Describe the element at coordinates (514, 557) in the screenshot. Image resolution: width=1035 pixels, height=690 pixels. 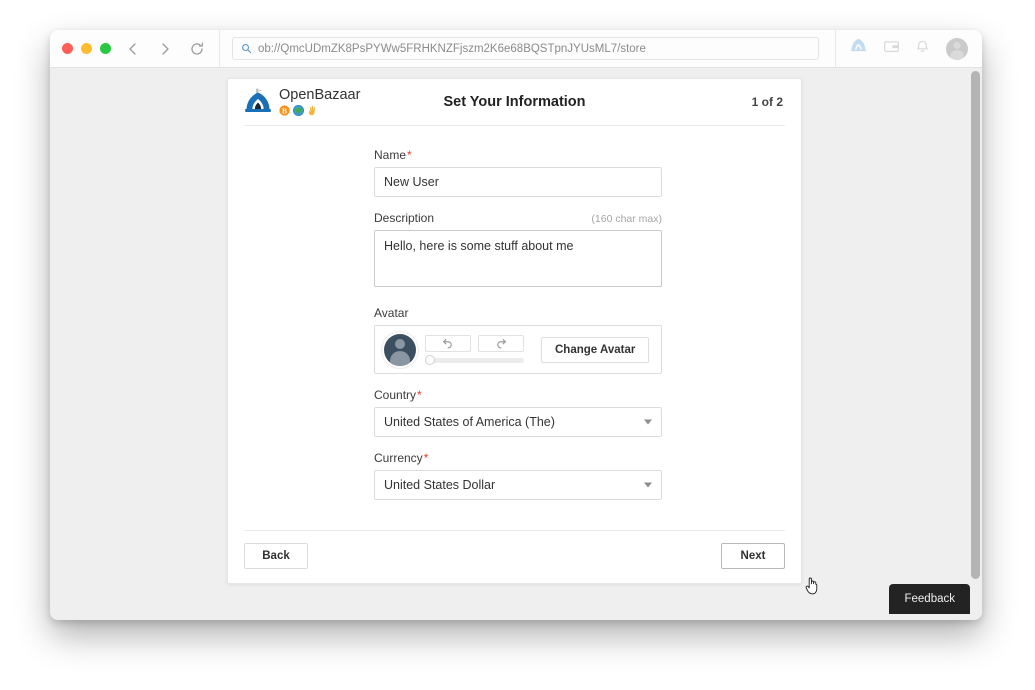
I see `modal-footer: Back Next` at that location.